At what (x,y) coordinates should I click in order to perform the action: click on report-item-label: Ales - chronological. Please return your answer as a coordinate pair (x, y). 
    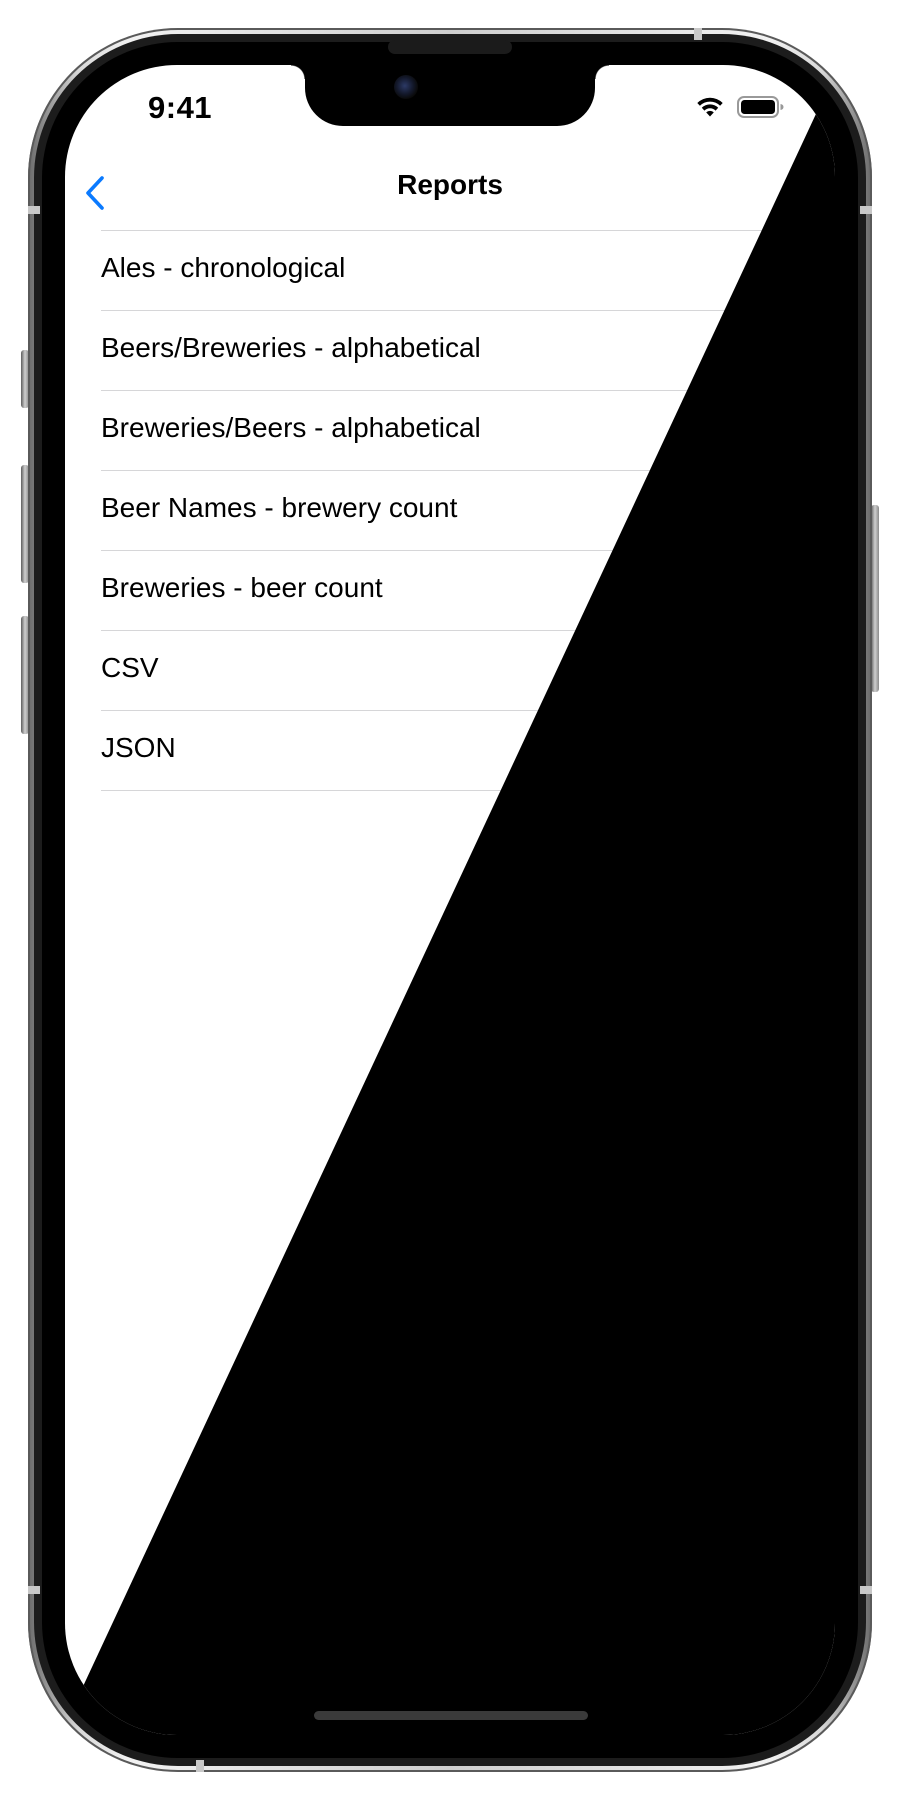
    Looking at the image, I should click on (223, 267).